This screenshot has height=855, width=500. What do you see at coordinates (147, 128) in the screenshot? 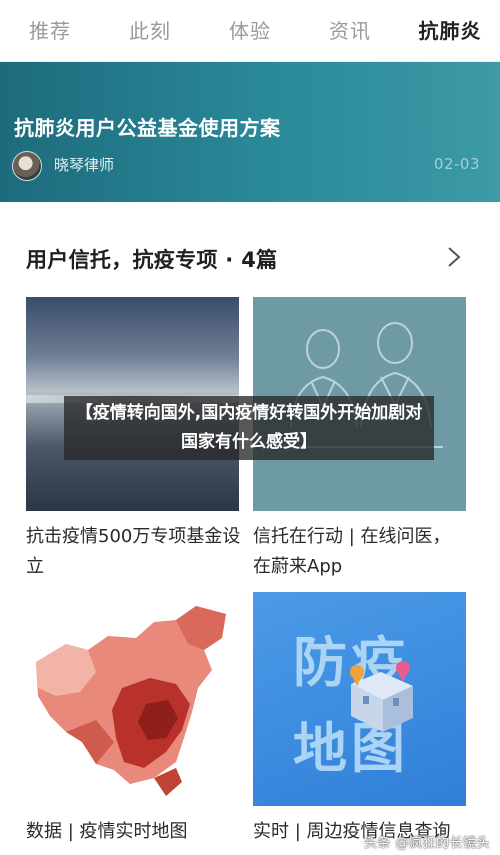
I see `banner-title: 抗肺炎用户公益基金使用方案` at bounding box center [147, 128].